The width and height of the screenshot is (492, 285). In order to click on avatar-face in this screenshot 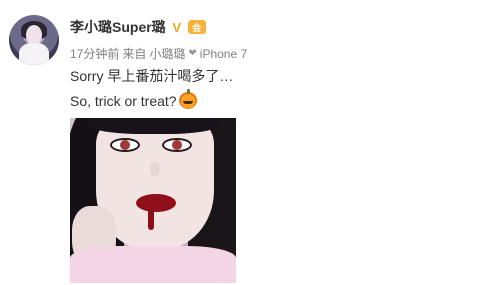, I will do `click(34, 35)`.